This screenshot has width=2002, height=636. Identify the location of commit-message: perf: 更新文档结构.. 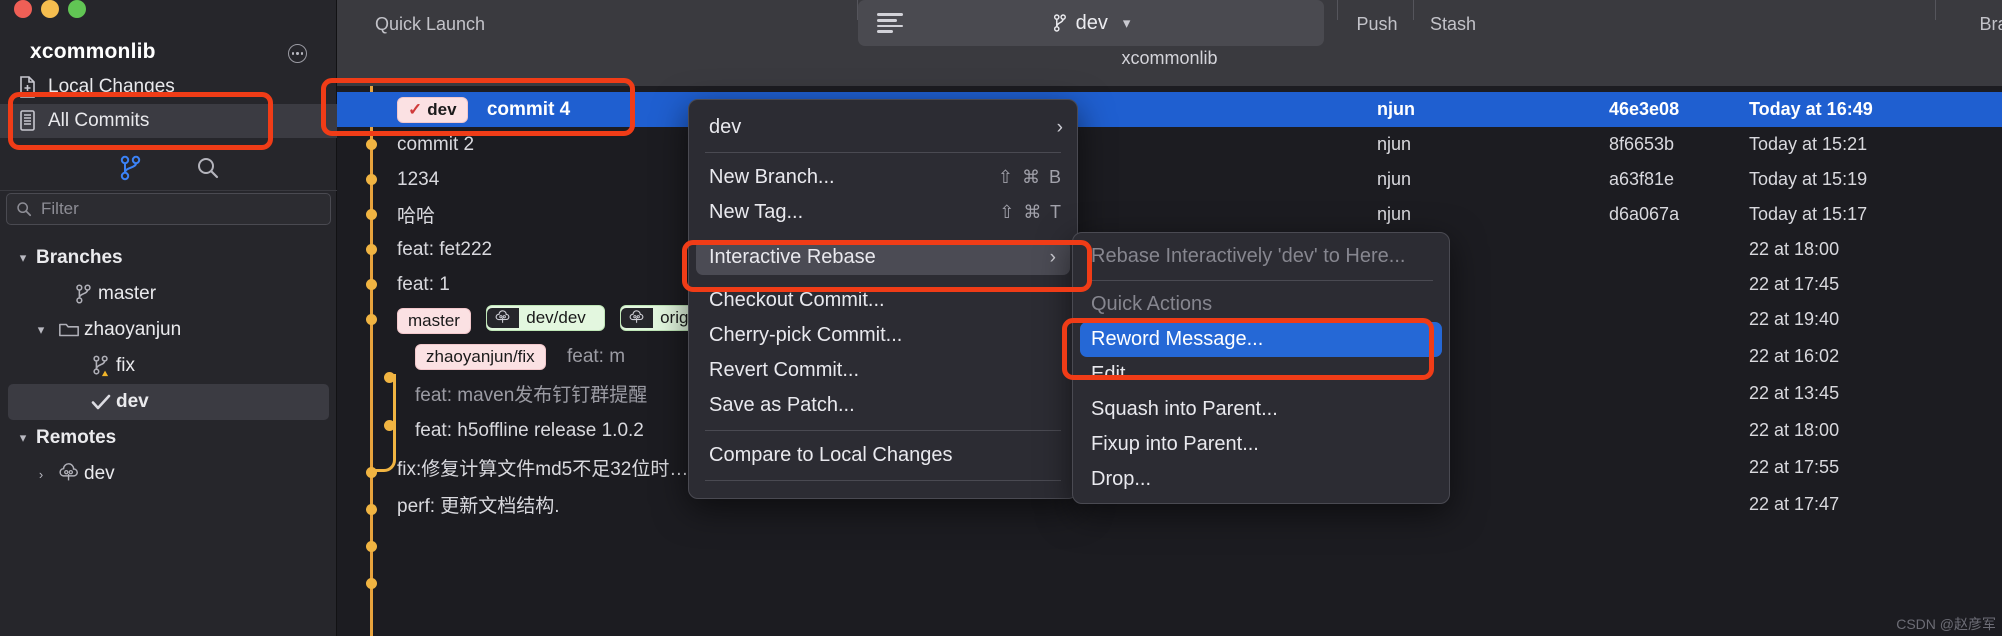
(478, 506).